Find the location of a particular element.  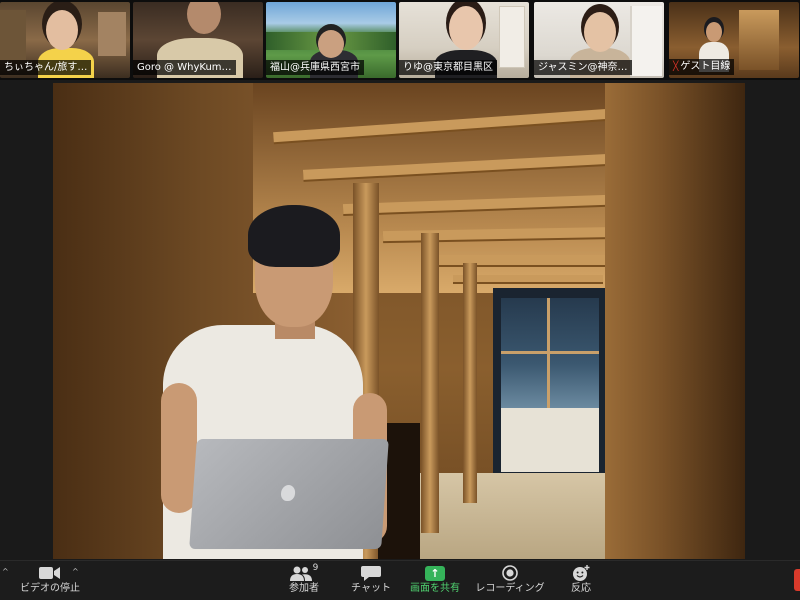

wooden-wall-right is located at coordinates (675, 321).